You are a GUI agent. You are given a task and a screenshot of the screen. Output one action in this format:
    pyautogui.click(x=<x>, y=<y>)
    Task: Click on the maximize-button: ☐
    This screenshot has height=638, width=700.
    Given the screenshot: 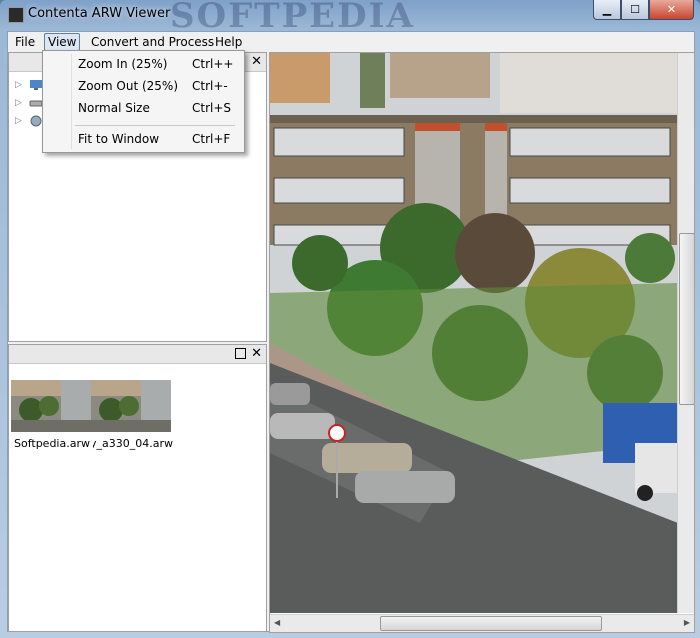 What is the action you would take?
    pyautogui.click(x=635, y=10)
    